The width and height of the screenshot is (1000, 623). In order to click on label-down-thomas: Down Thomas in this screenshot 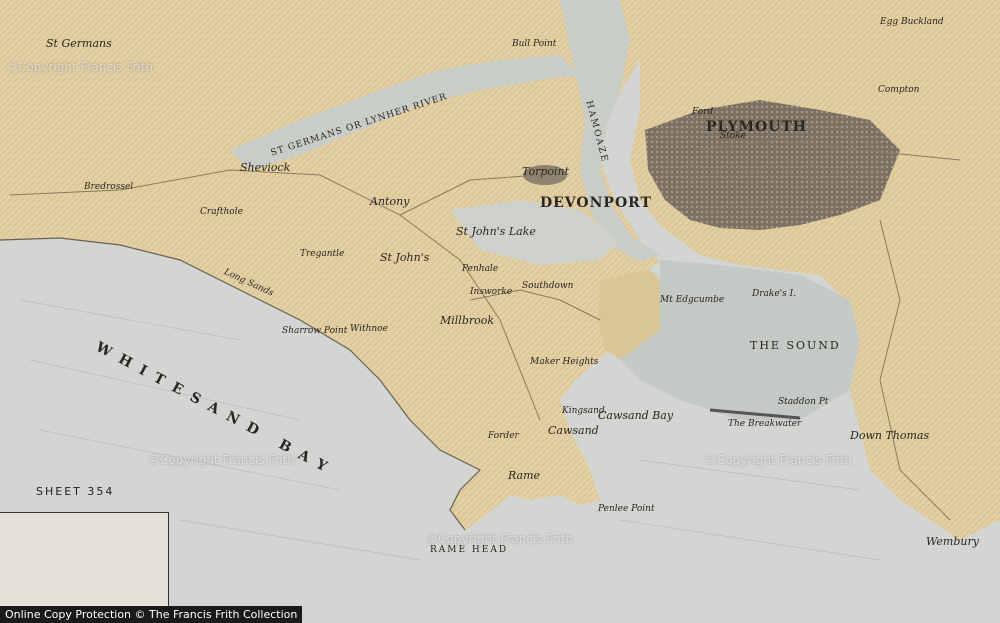, I will do `click(890, 435)`.